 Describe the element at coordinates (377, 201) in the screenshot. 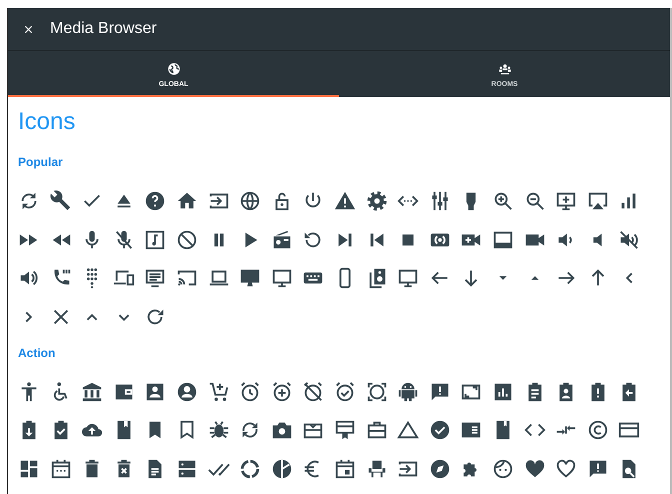

I see `settings-icon` at that location.